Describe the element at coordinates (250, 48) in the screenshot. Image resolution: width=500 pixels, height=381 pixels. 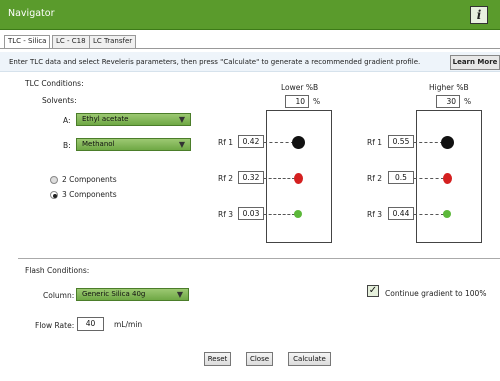
I see `tab-divider` at that location.